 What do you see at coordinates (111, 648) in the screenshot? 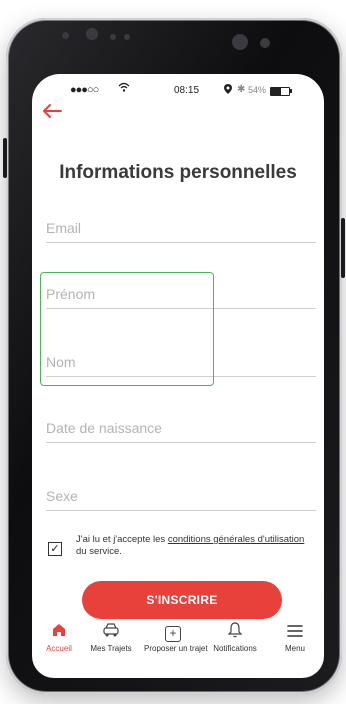
I see `tab-label: Mes Trajets` at bounding box center [111, 648].